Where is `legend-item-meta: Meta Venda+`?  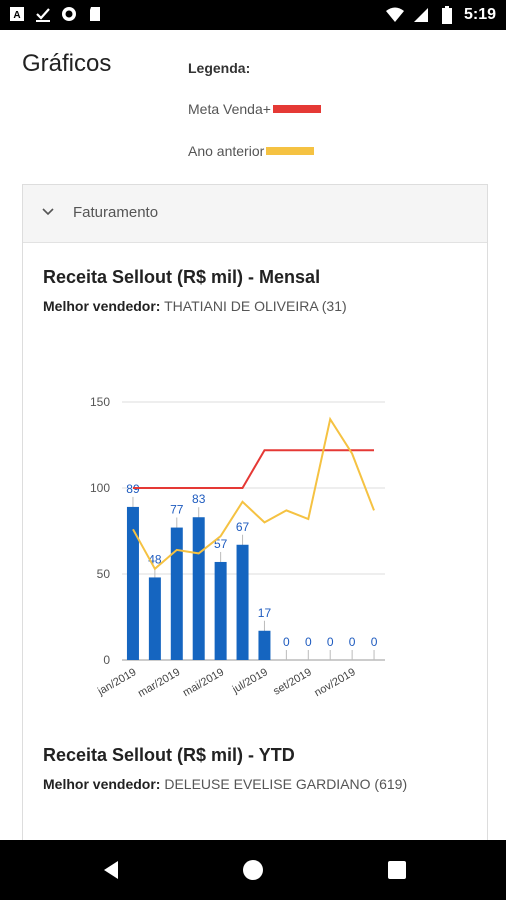
legend-item-meta: Meta Venda+ is located at coordinates (254, 109).